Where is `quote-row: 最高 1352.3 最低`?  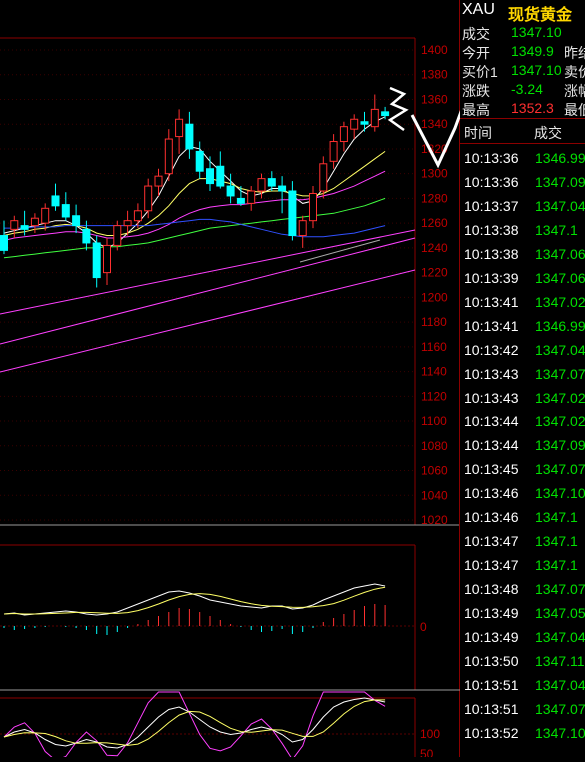
quote-row: 最高 1352.3 最低 is located at coordinates (522, 108).